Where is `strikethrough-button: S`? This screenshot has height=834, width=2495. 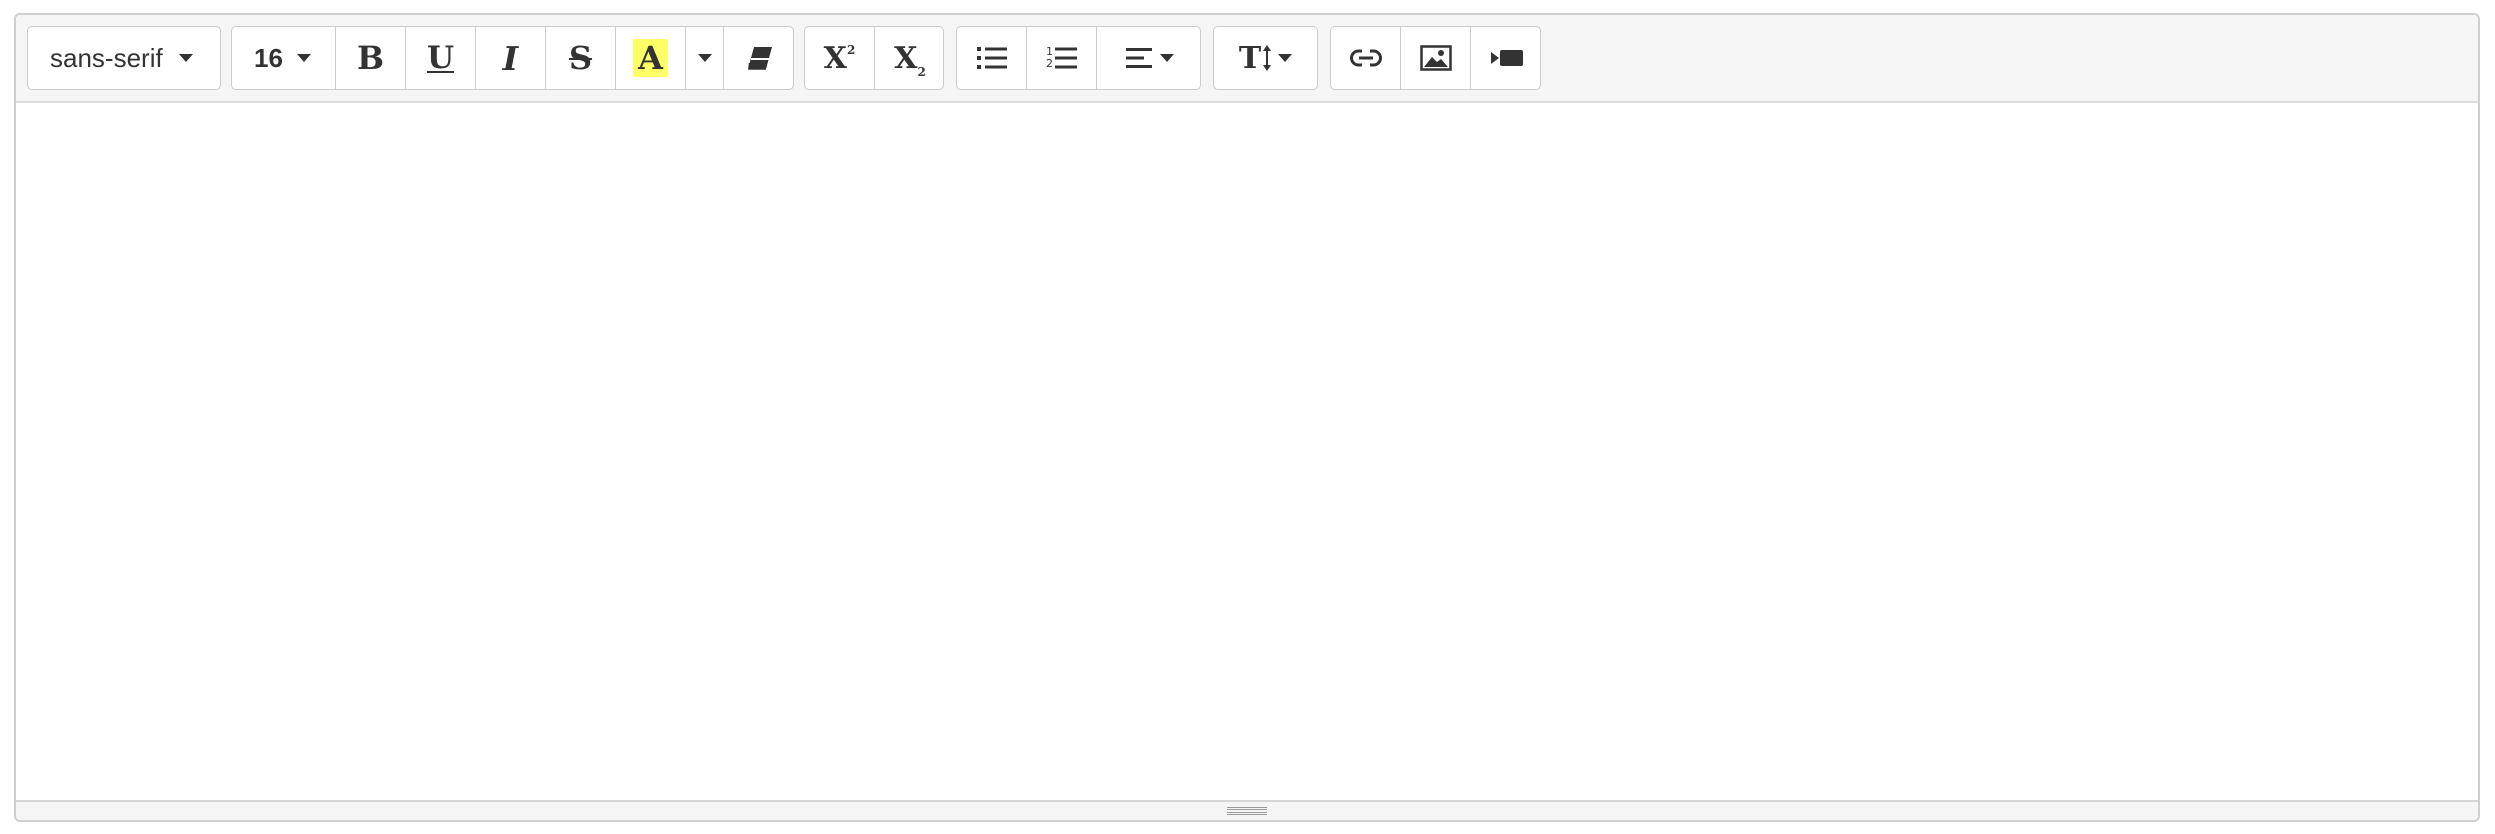
strikethrough-button: S is located at coordinates (581, 58).